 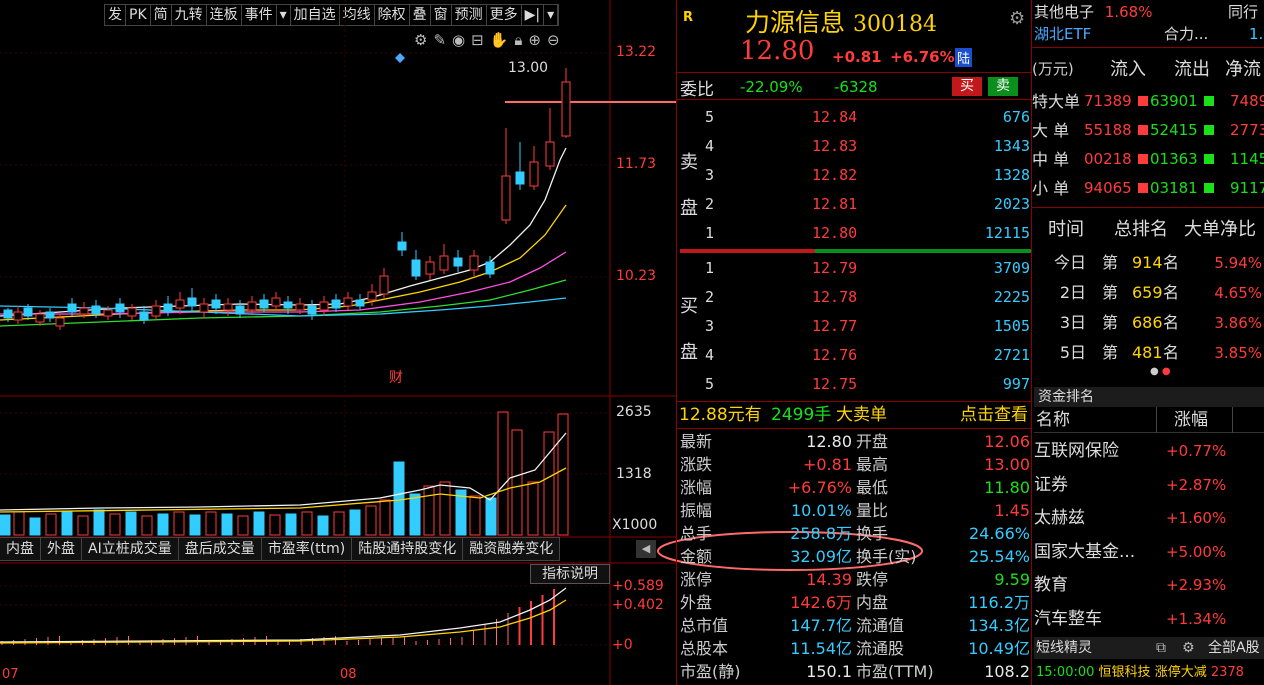 What do you see at coordinates (1148, 130) in the screenshot?
I see `fund-flow-row: 大 单 55188 52415 2773` at bounding box center [1148, 130].